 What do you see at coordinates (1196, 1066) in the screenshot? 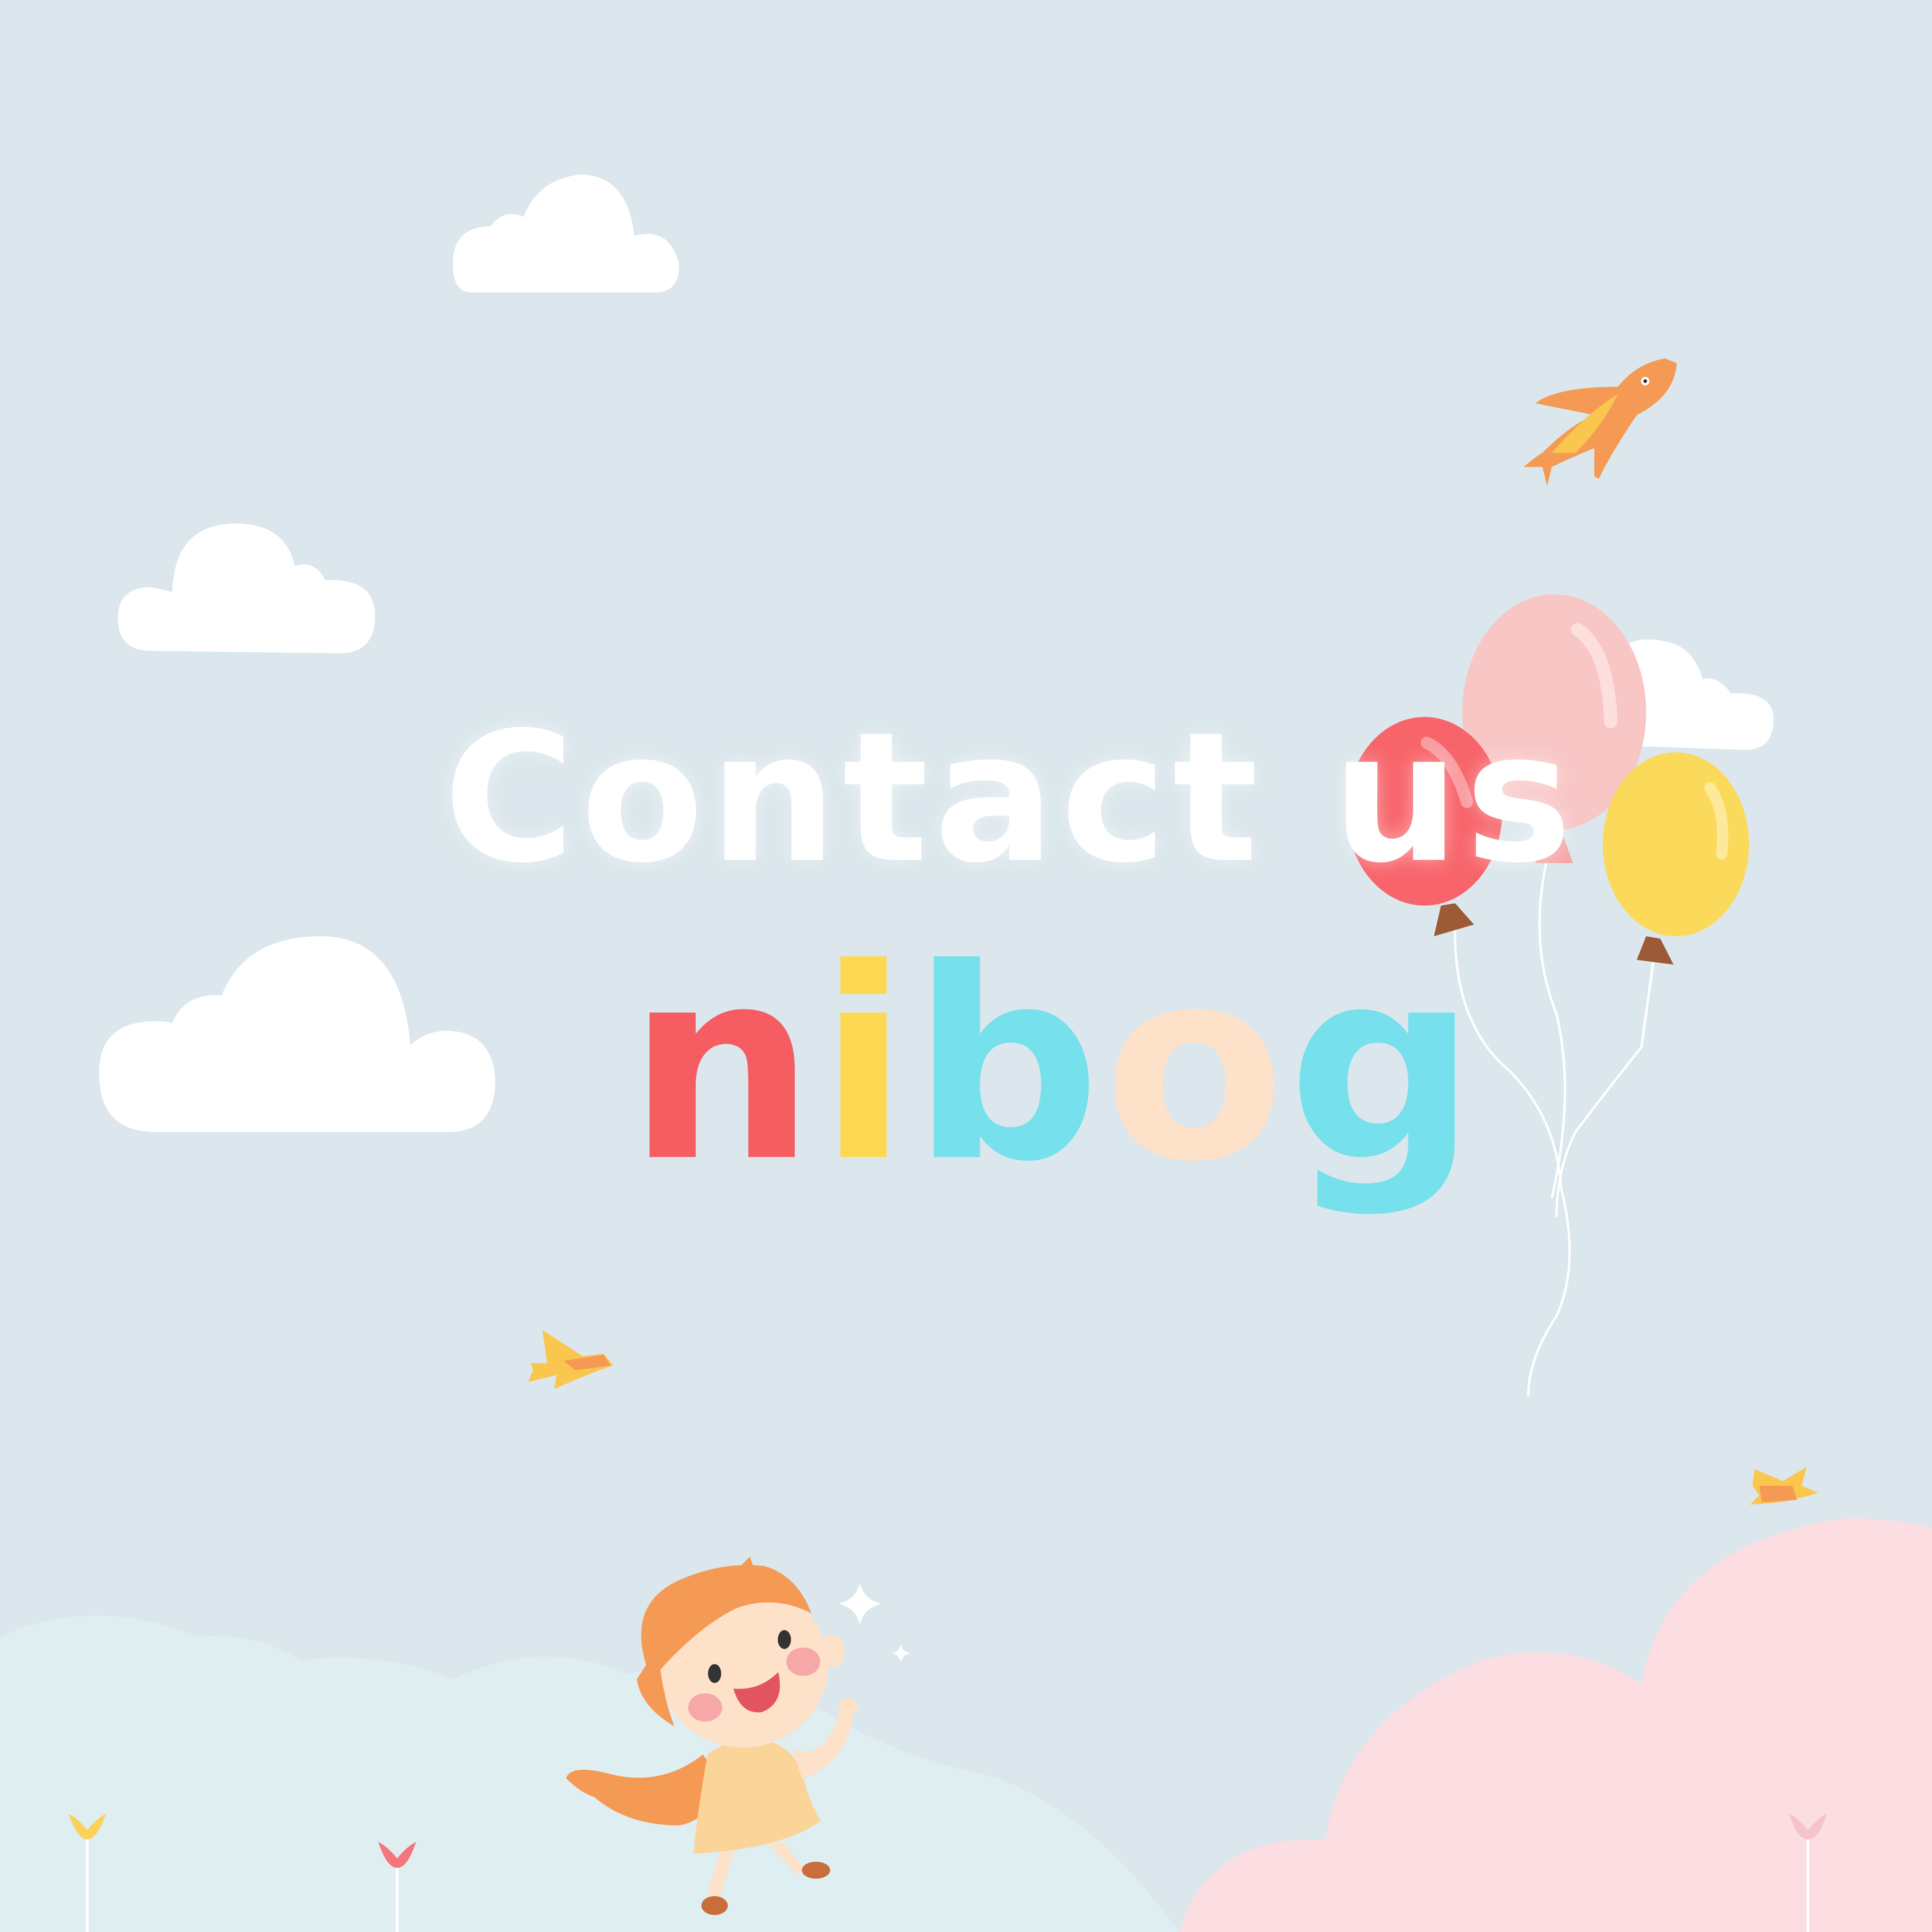
I see `logo-letter-o: o` at bounding box center [1196, 1066].